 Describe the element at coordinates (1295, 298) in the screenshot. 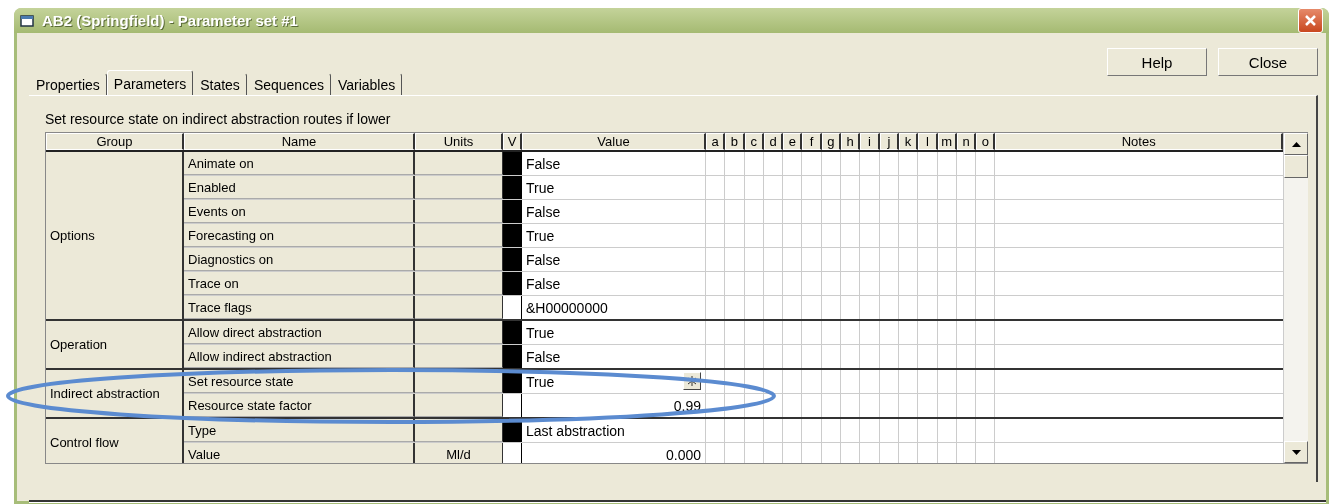

I see `scrollbar` at that location.